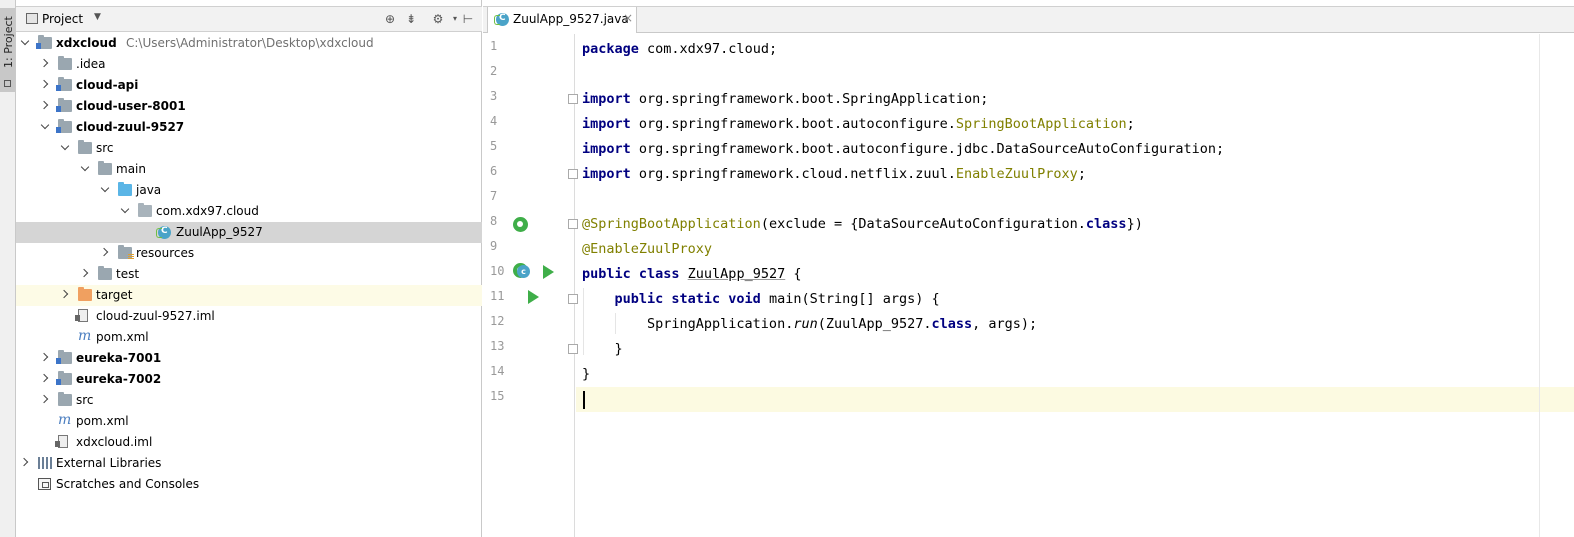 The image size is (1574, 537). What do you see at coordinates (249, 64) in the screenshot?
I see `tree-item: .idea` at bounding box center [249, 64].